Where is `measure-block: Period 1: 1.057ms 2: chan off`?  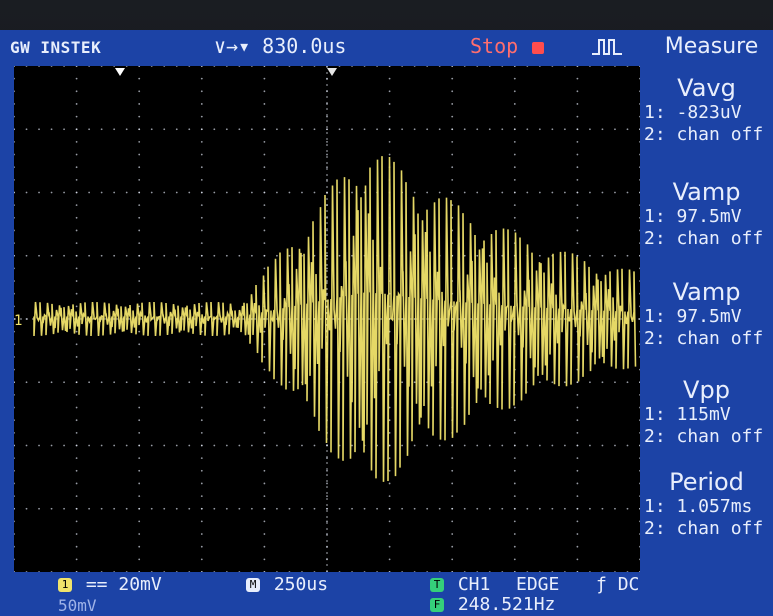 measure-block: Period 1: 1.057ms 2: chan off is located at coordinates (706, 503).